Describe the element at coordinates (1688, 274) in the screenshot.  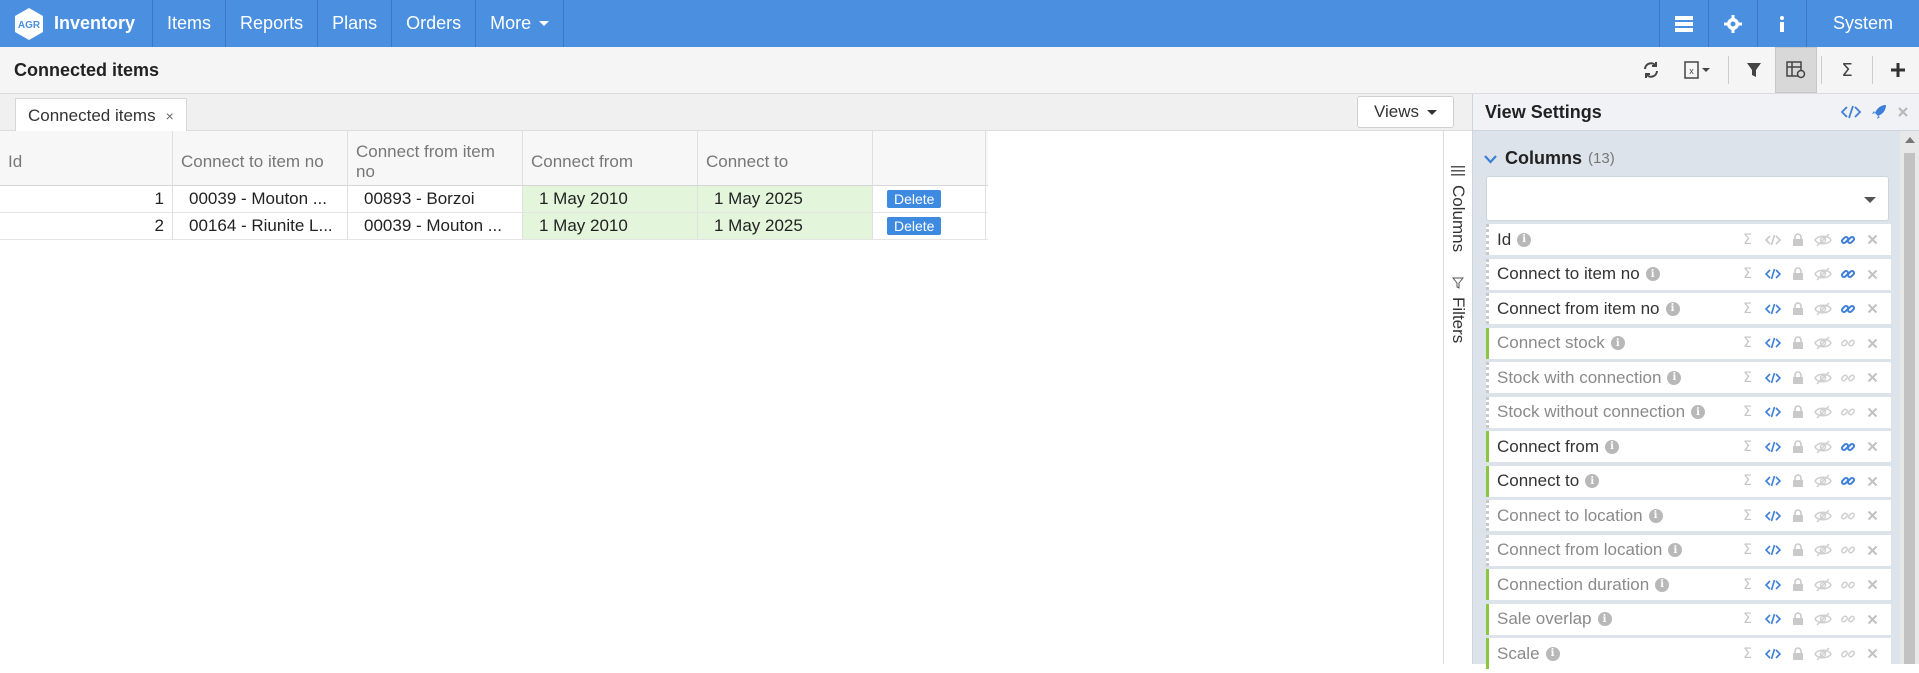
I see `column-item: Connect to item no i Σ` at that location.